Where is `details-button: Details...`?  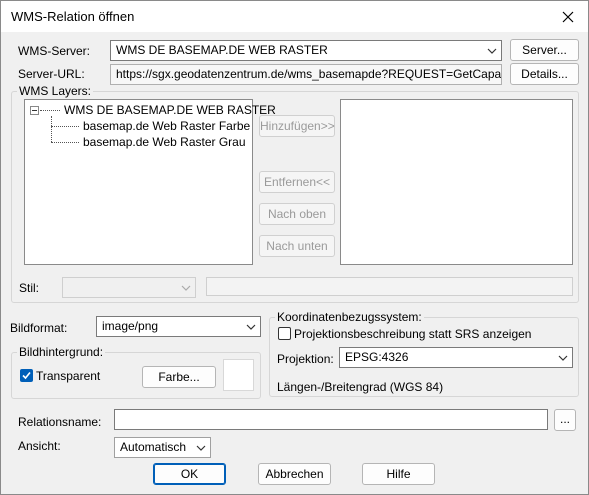 details-button: Details... is located at coordinates (544, 74).